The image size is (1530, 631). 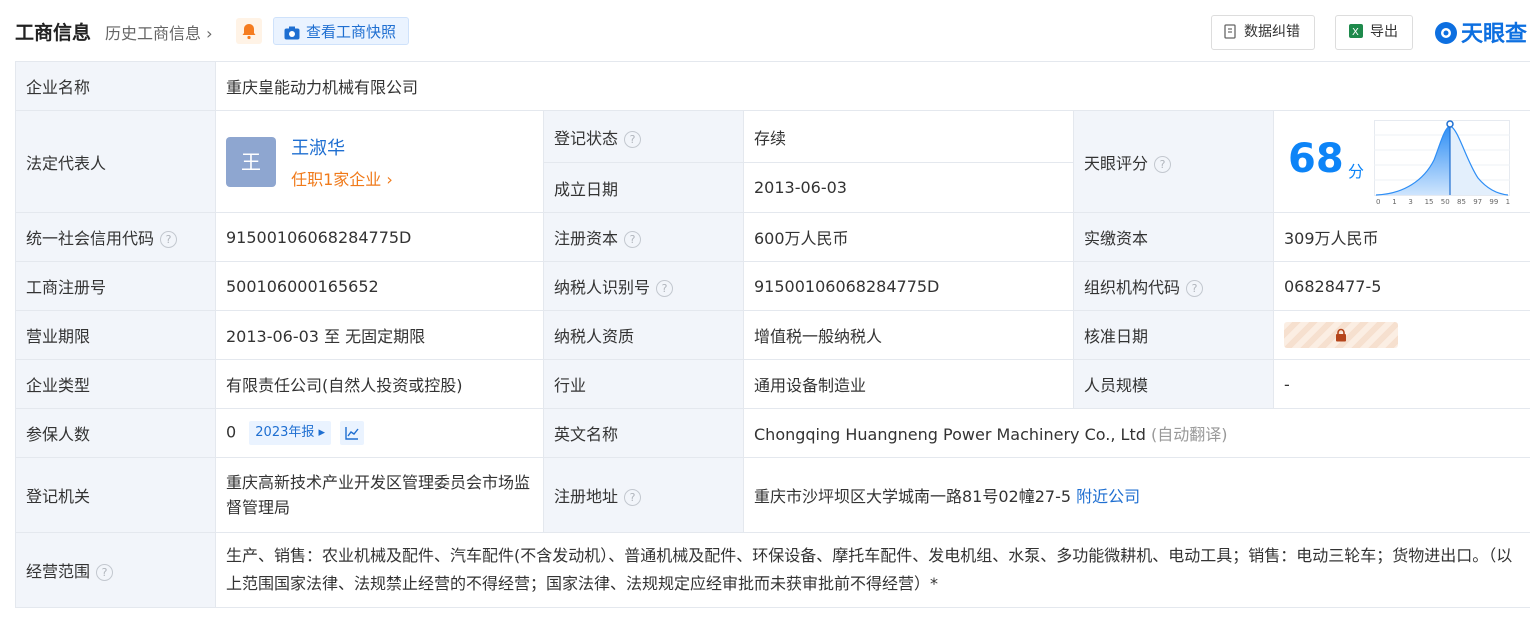 What do you see at coordinates (643, 237) in the screenshot?
I see `registered-capital-label: 注册资本?` at bounding box center [643, 237].